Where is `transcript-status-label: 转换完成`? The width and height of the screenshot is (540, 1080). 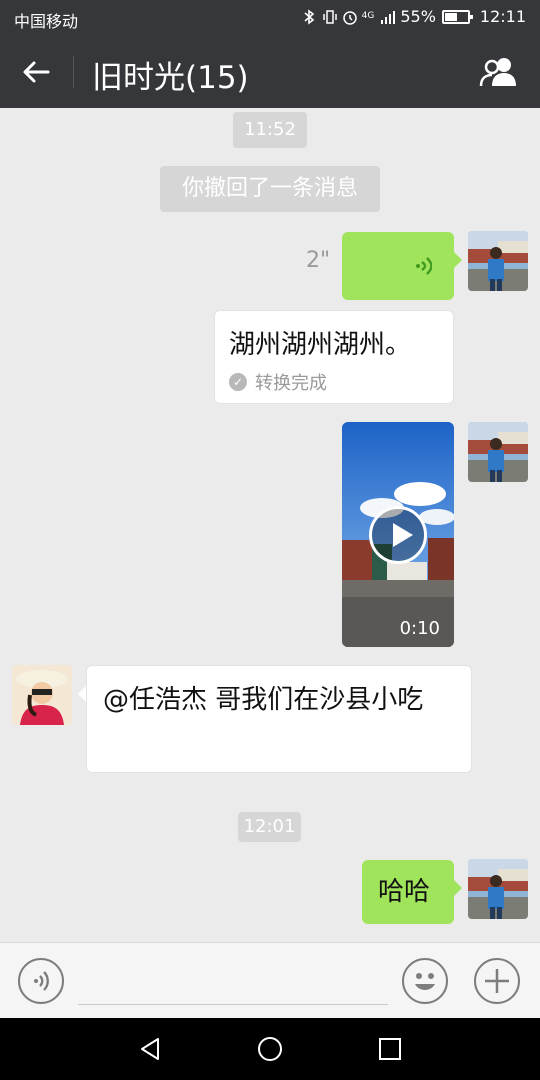 transcript-status-label: 转换完成 is located at coordinates (291, 383).